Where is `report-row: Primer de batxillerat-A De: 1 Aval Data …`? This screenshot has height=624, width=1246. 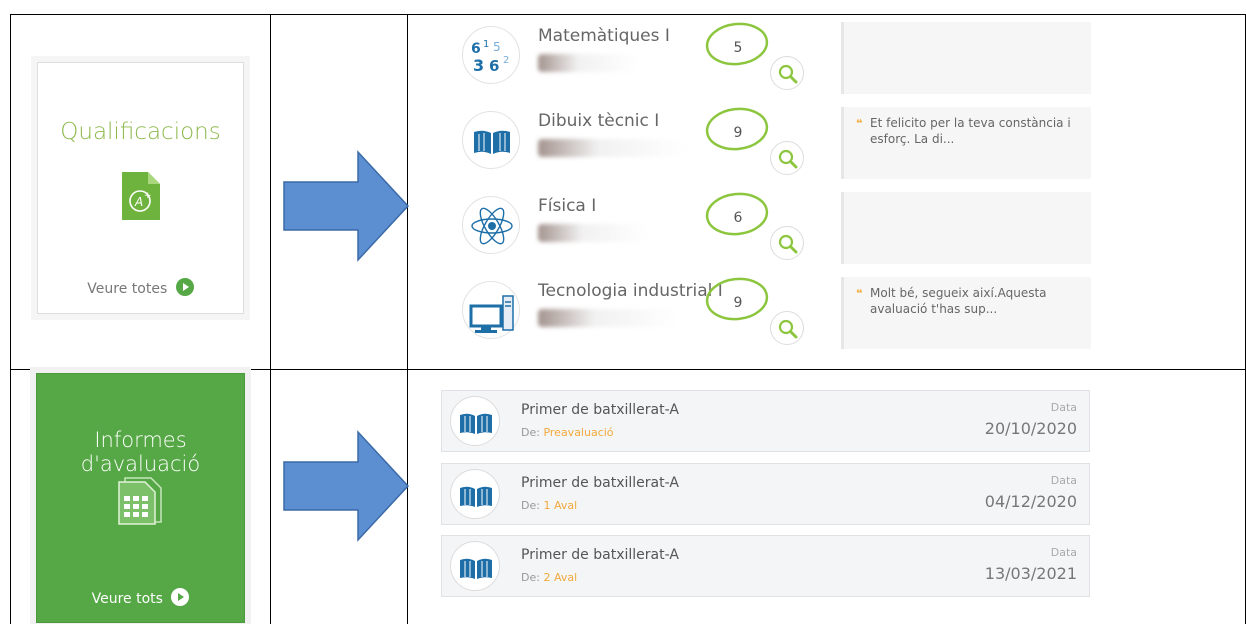
report-row: Primer de batxillerat-A De: 1 Aval Data … is located at coordinates (765, 494).